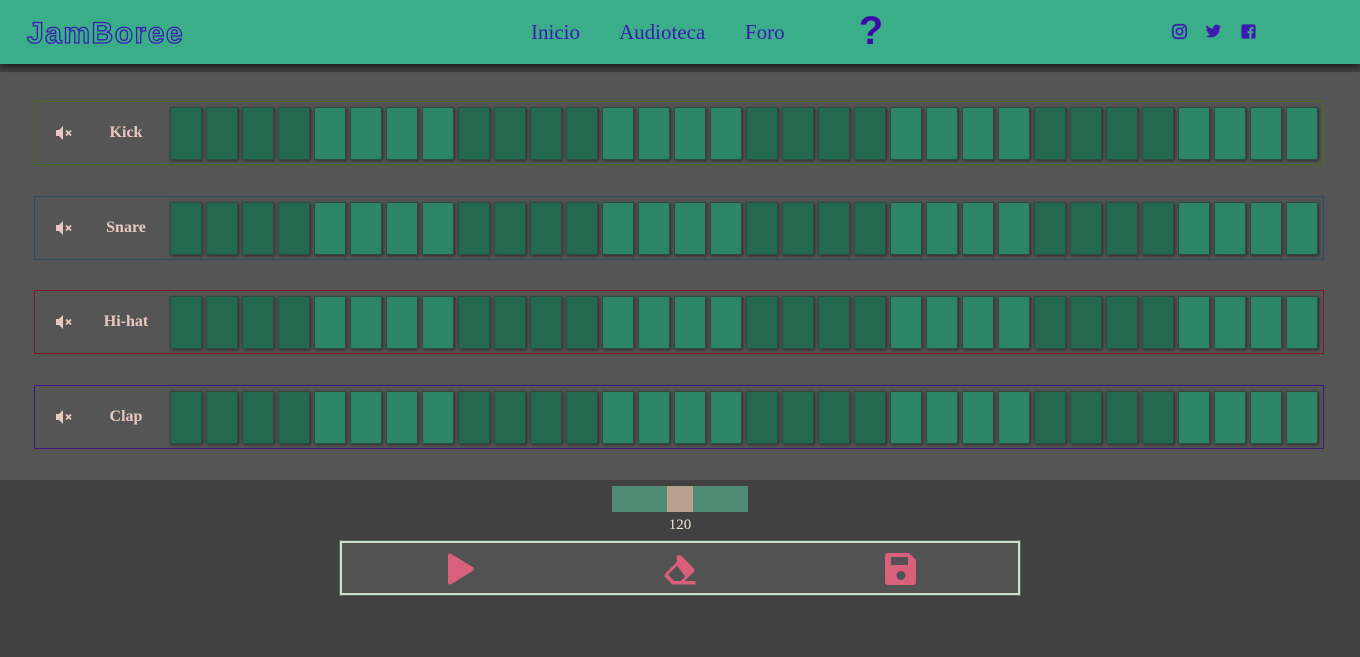  I want to click on play-button, so click(460, 569).